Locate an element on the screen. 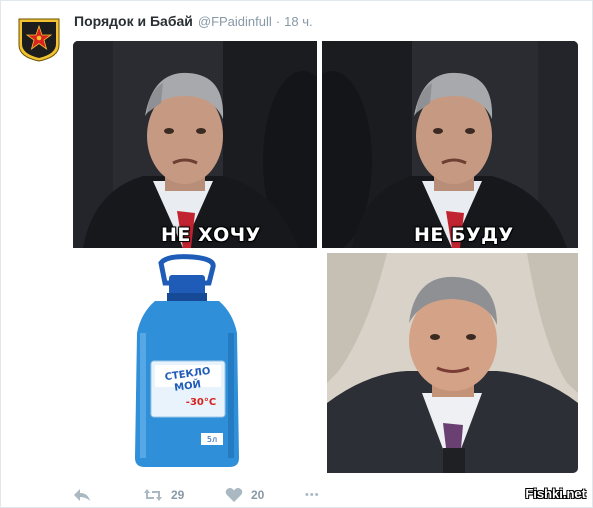 This screenshot has height=508, width=593. more-button: ••• is located at coordinates (325, 495).